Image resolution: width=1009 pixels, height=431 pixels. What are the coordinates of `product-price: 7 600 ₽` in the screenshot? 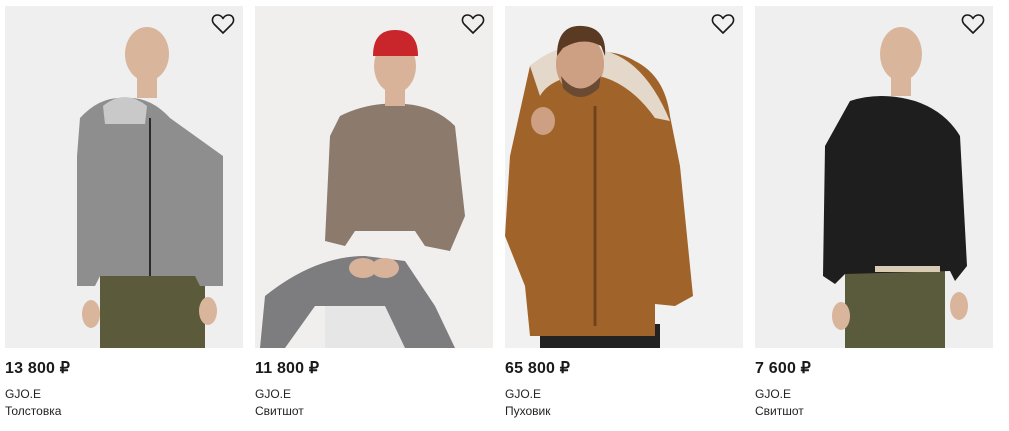 It's located at (783, 368).